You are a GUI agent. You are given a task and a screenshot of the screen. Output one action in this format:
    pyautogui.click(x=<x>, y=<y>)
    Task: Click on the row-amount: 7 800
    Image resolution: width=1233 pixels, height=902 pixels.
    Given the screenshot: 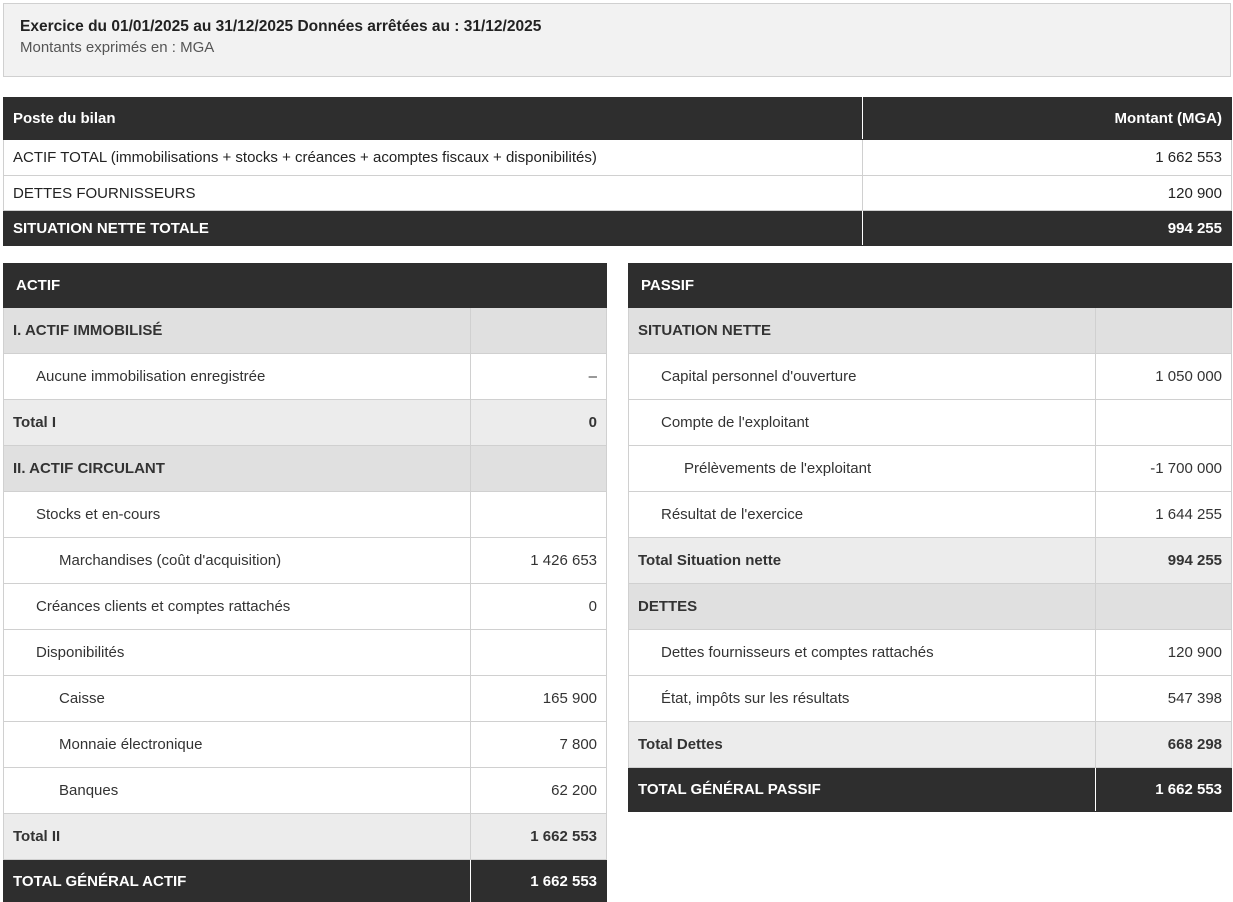 What is the action you would take?
    pyautogui.click(x=538, y=744)
    